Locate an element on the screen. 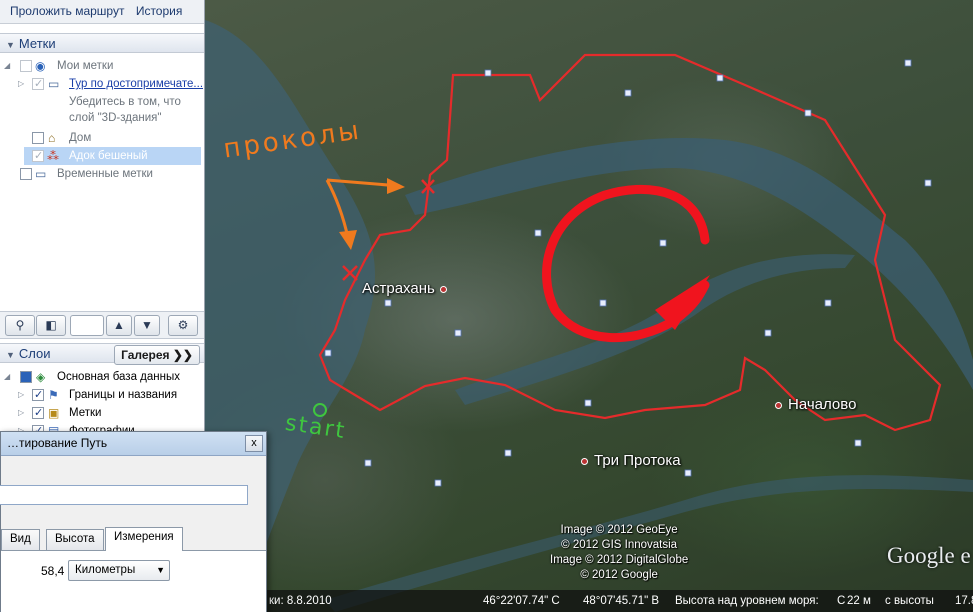 The image size is (973, 612). layer-borders: ▷ ⚑ Границы и названия is located at coordinates (102, 395).